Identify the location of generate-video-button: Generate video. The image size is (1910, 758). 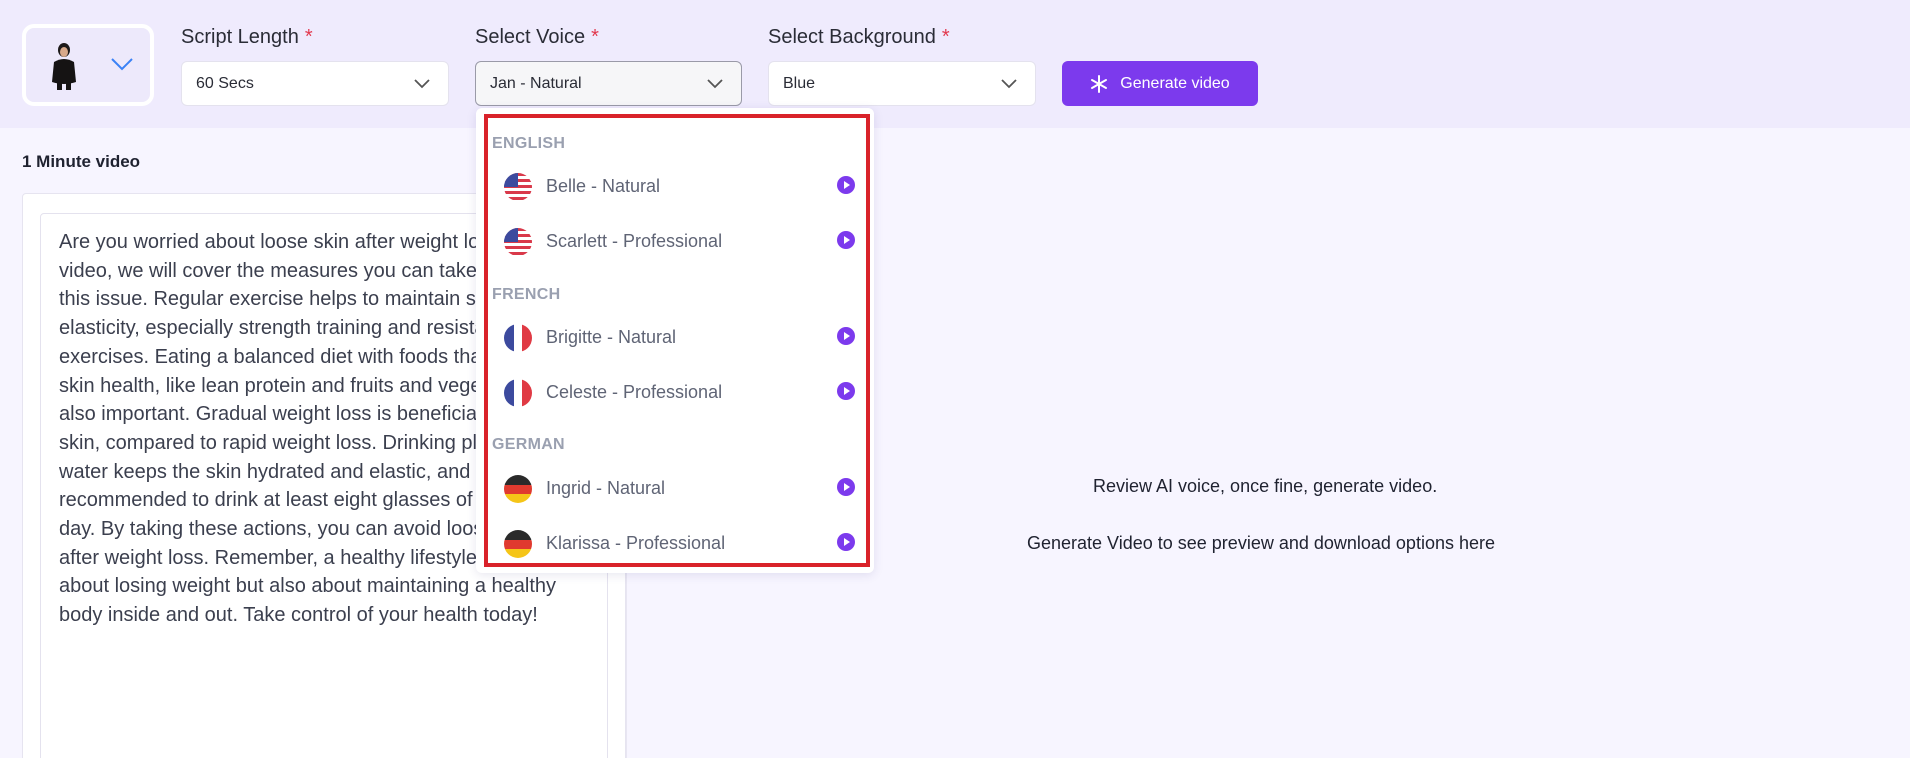
(1160, 83).